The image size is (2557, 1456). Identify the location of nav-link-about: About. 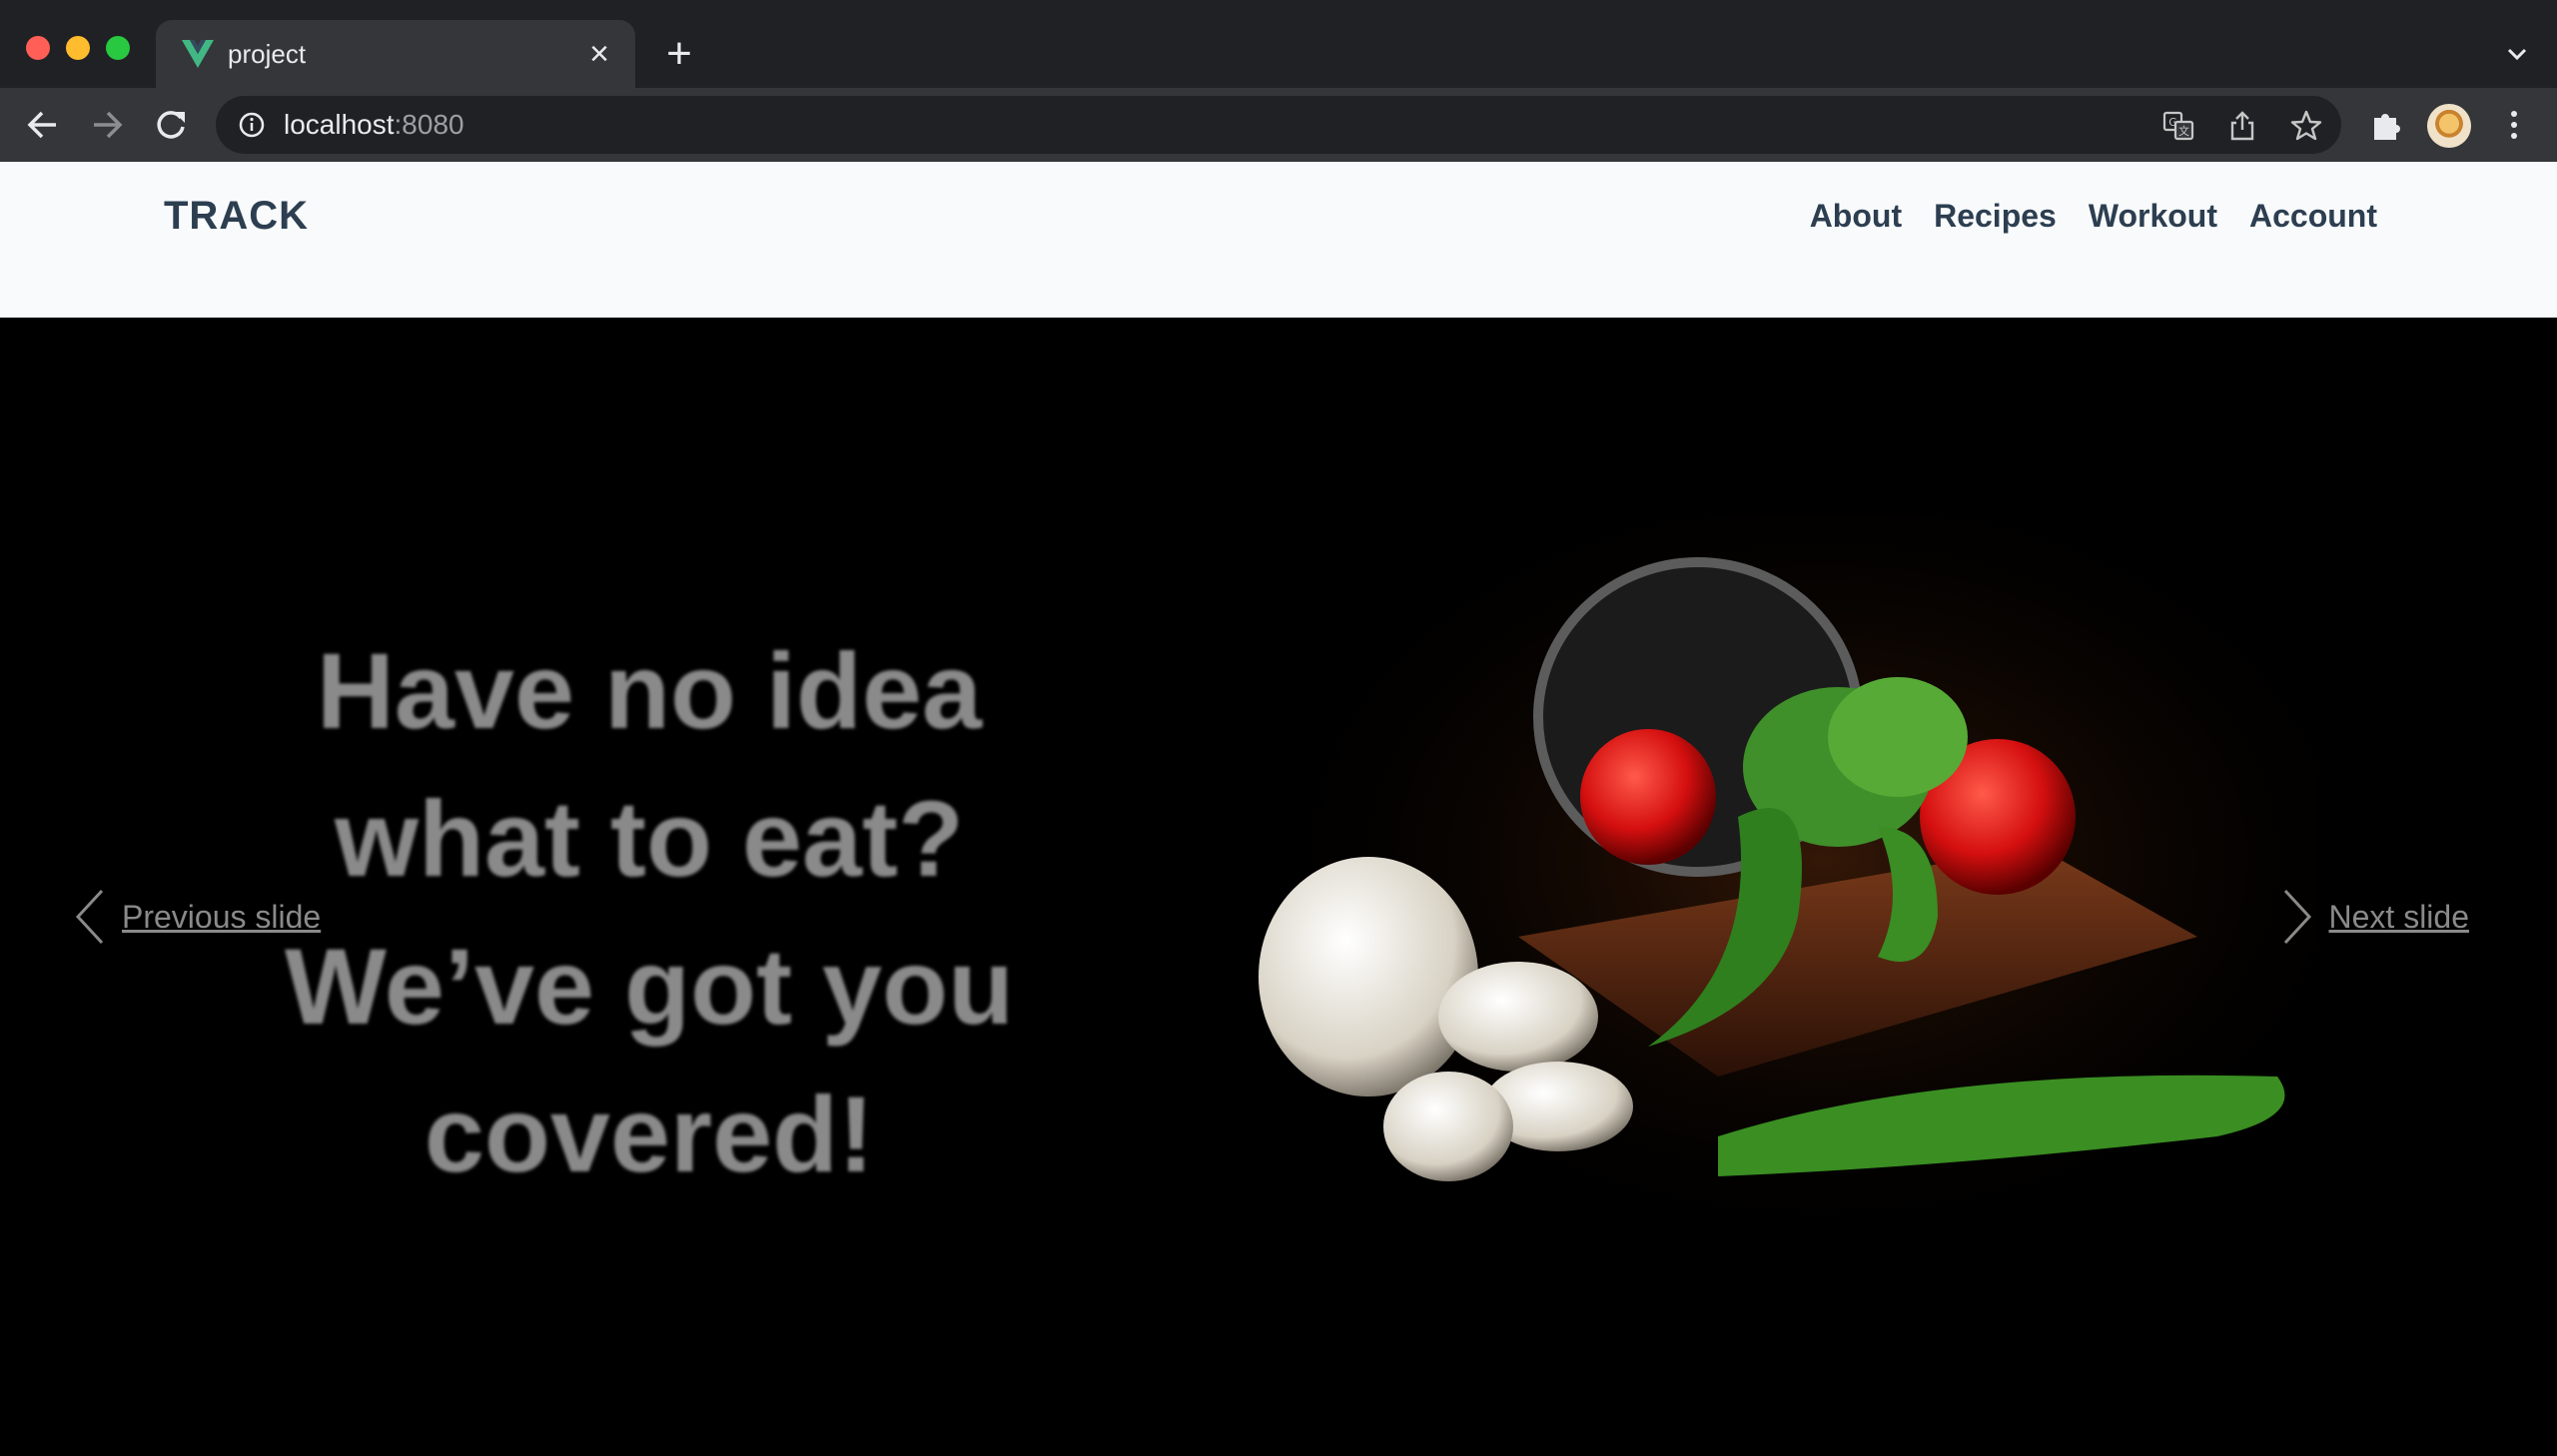
(1856, 216).